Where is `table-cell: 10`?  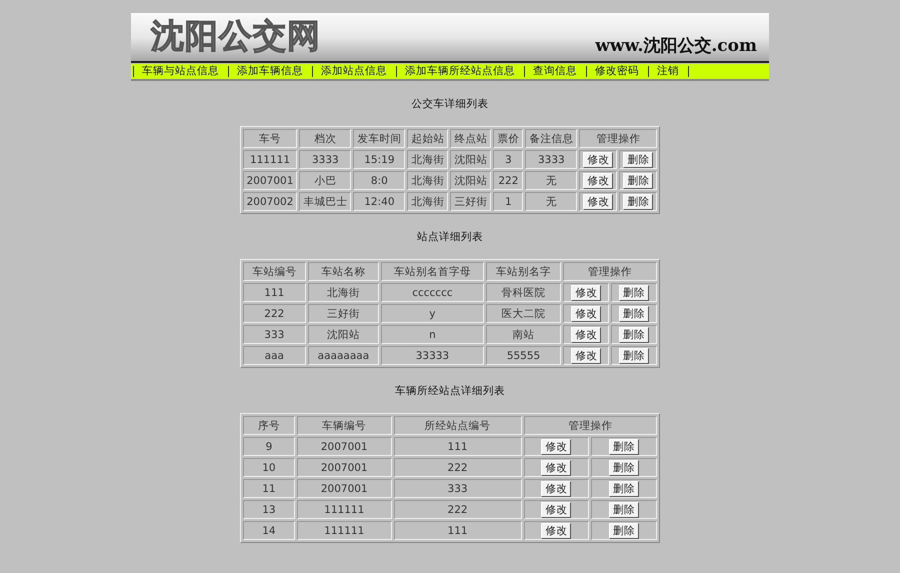 table-cell: 10 is located at coordinates (269, 467).